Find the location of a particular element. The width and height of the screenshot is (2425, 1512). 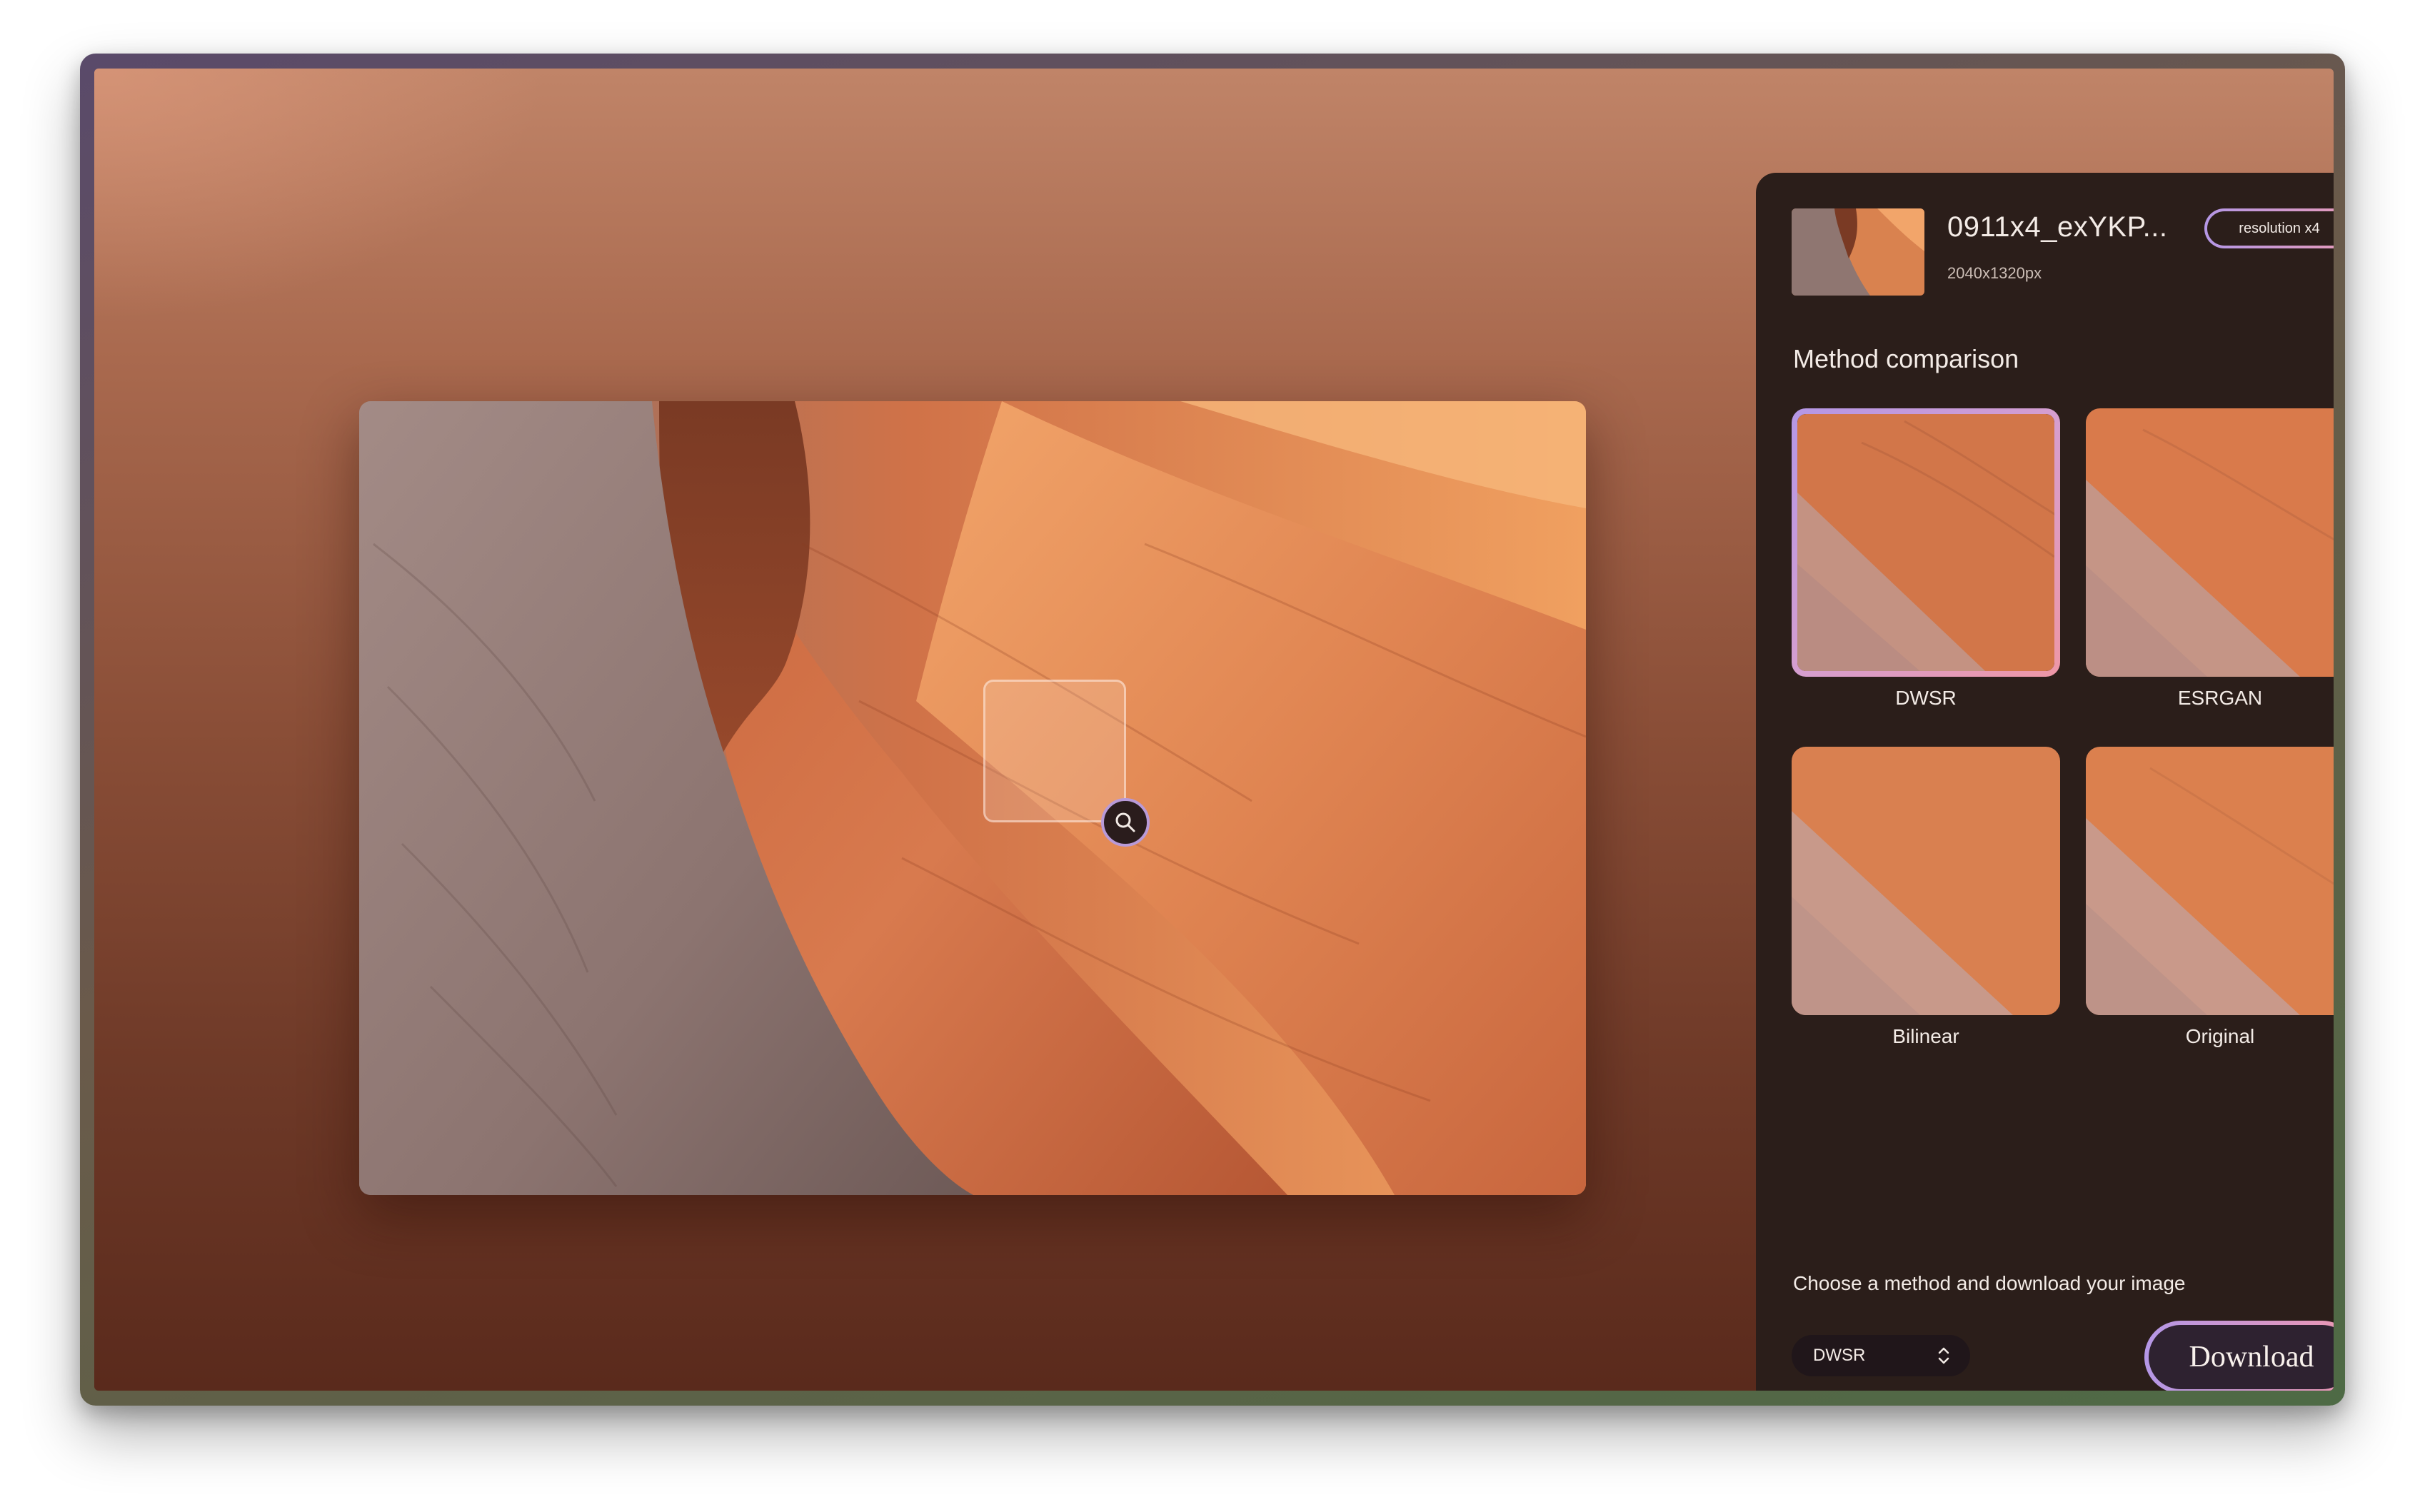

method-card-original is located at coordinates (2210, 881).